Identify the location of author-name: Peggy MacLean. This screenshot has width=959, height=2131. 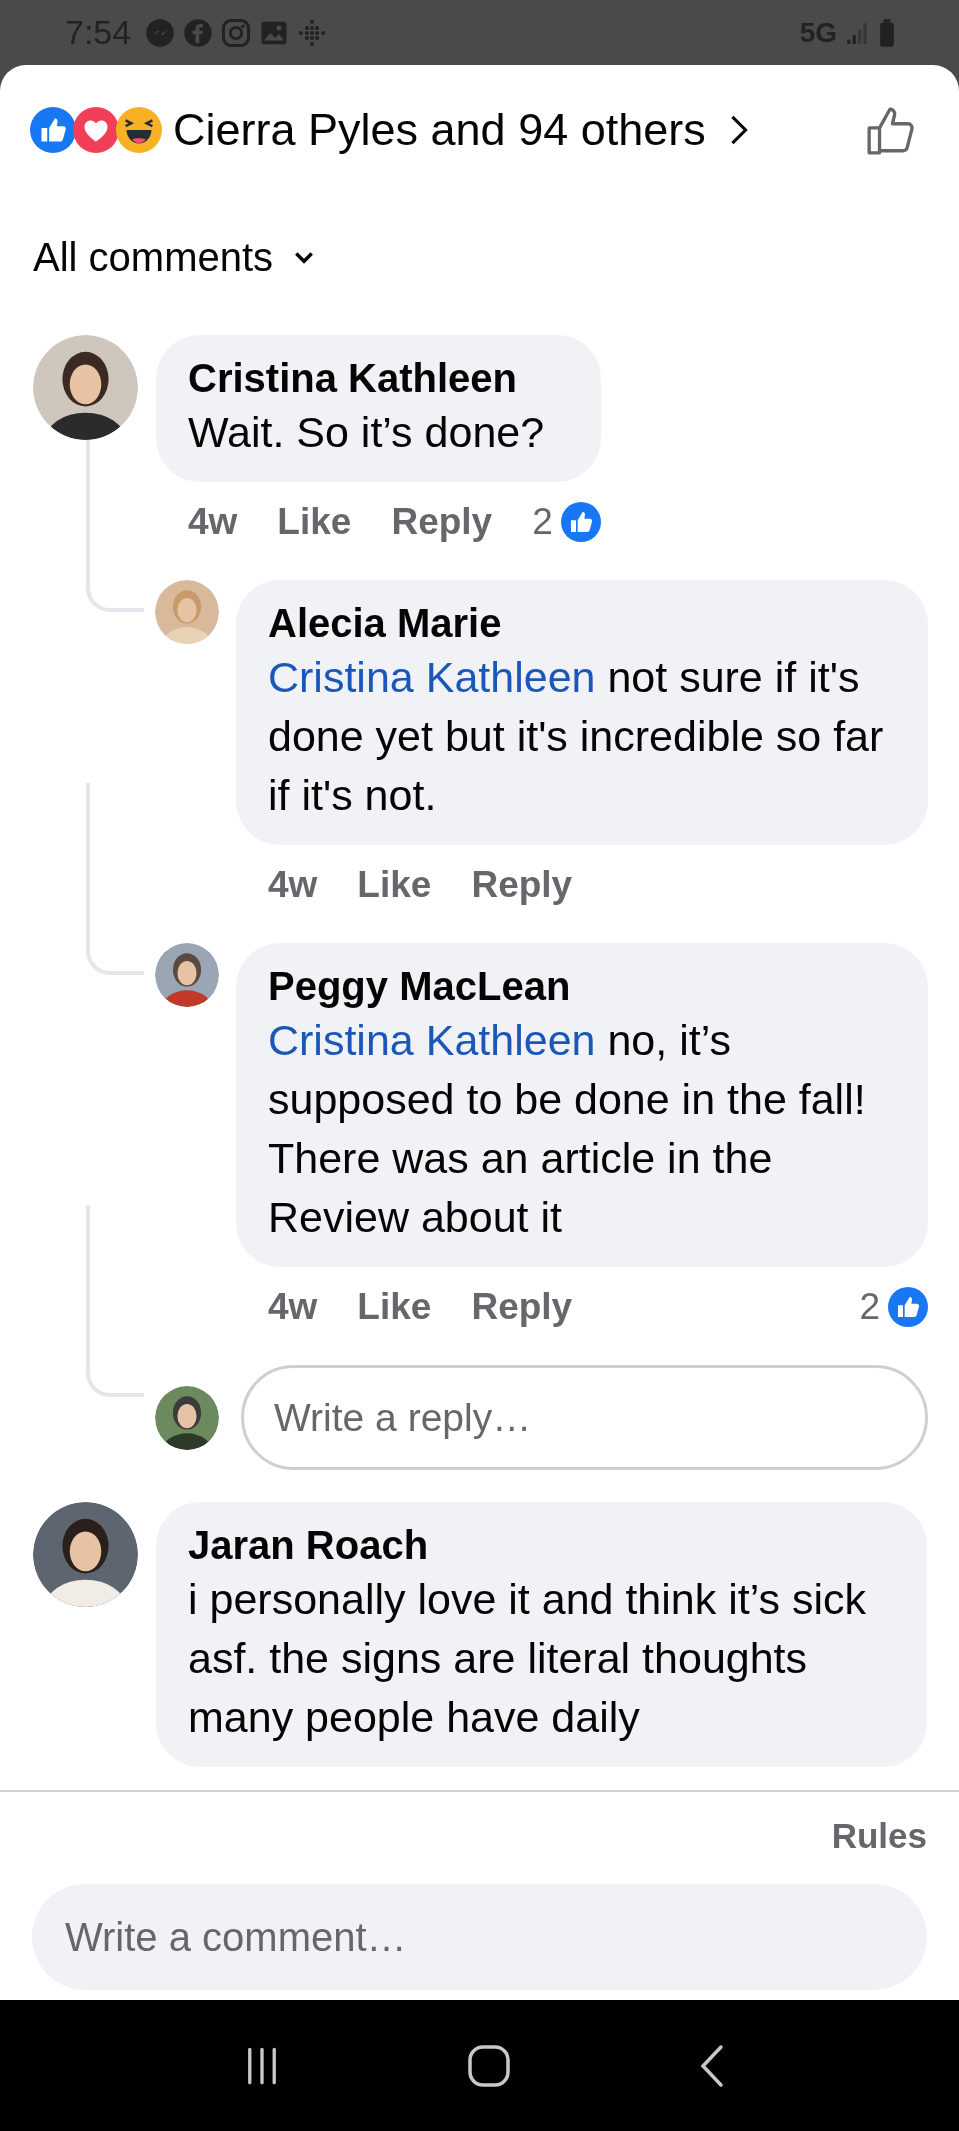
(582, 986).